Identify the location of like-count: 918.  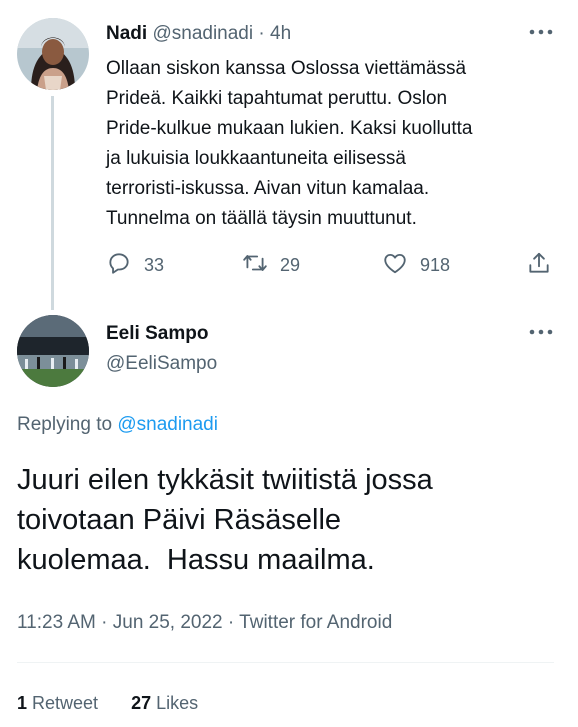
(435, 264).